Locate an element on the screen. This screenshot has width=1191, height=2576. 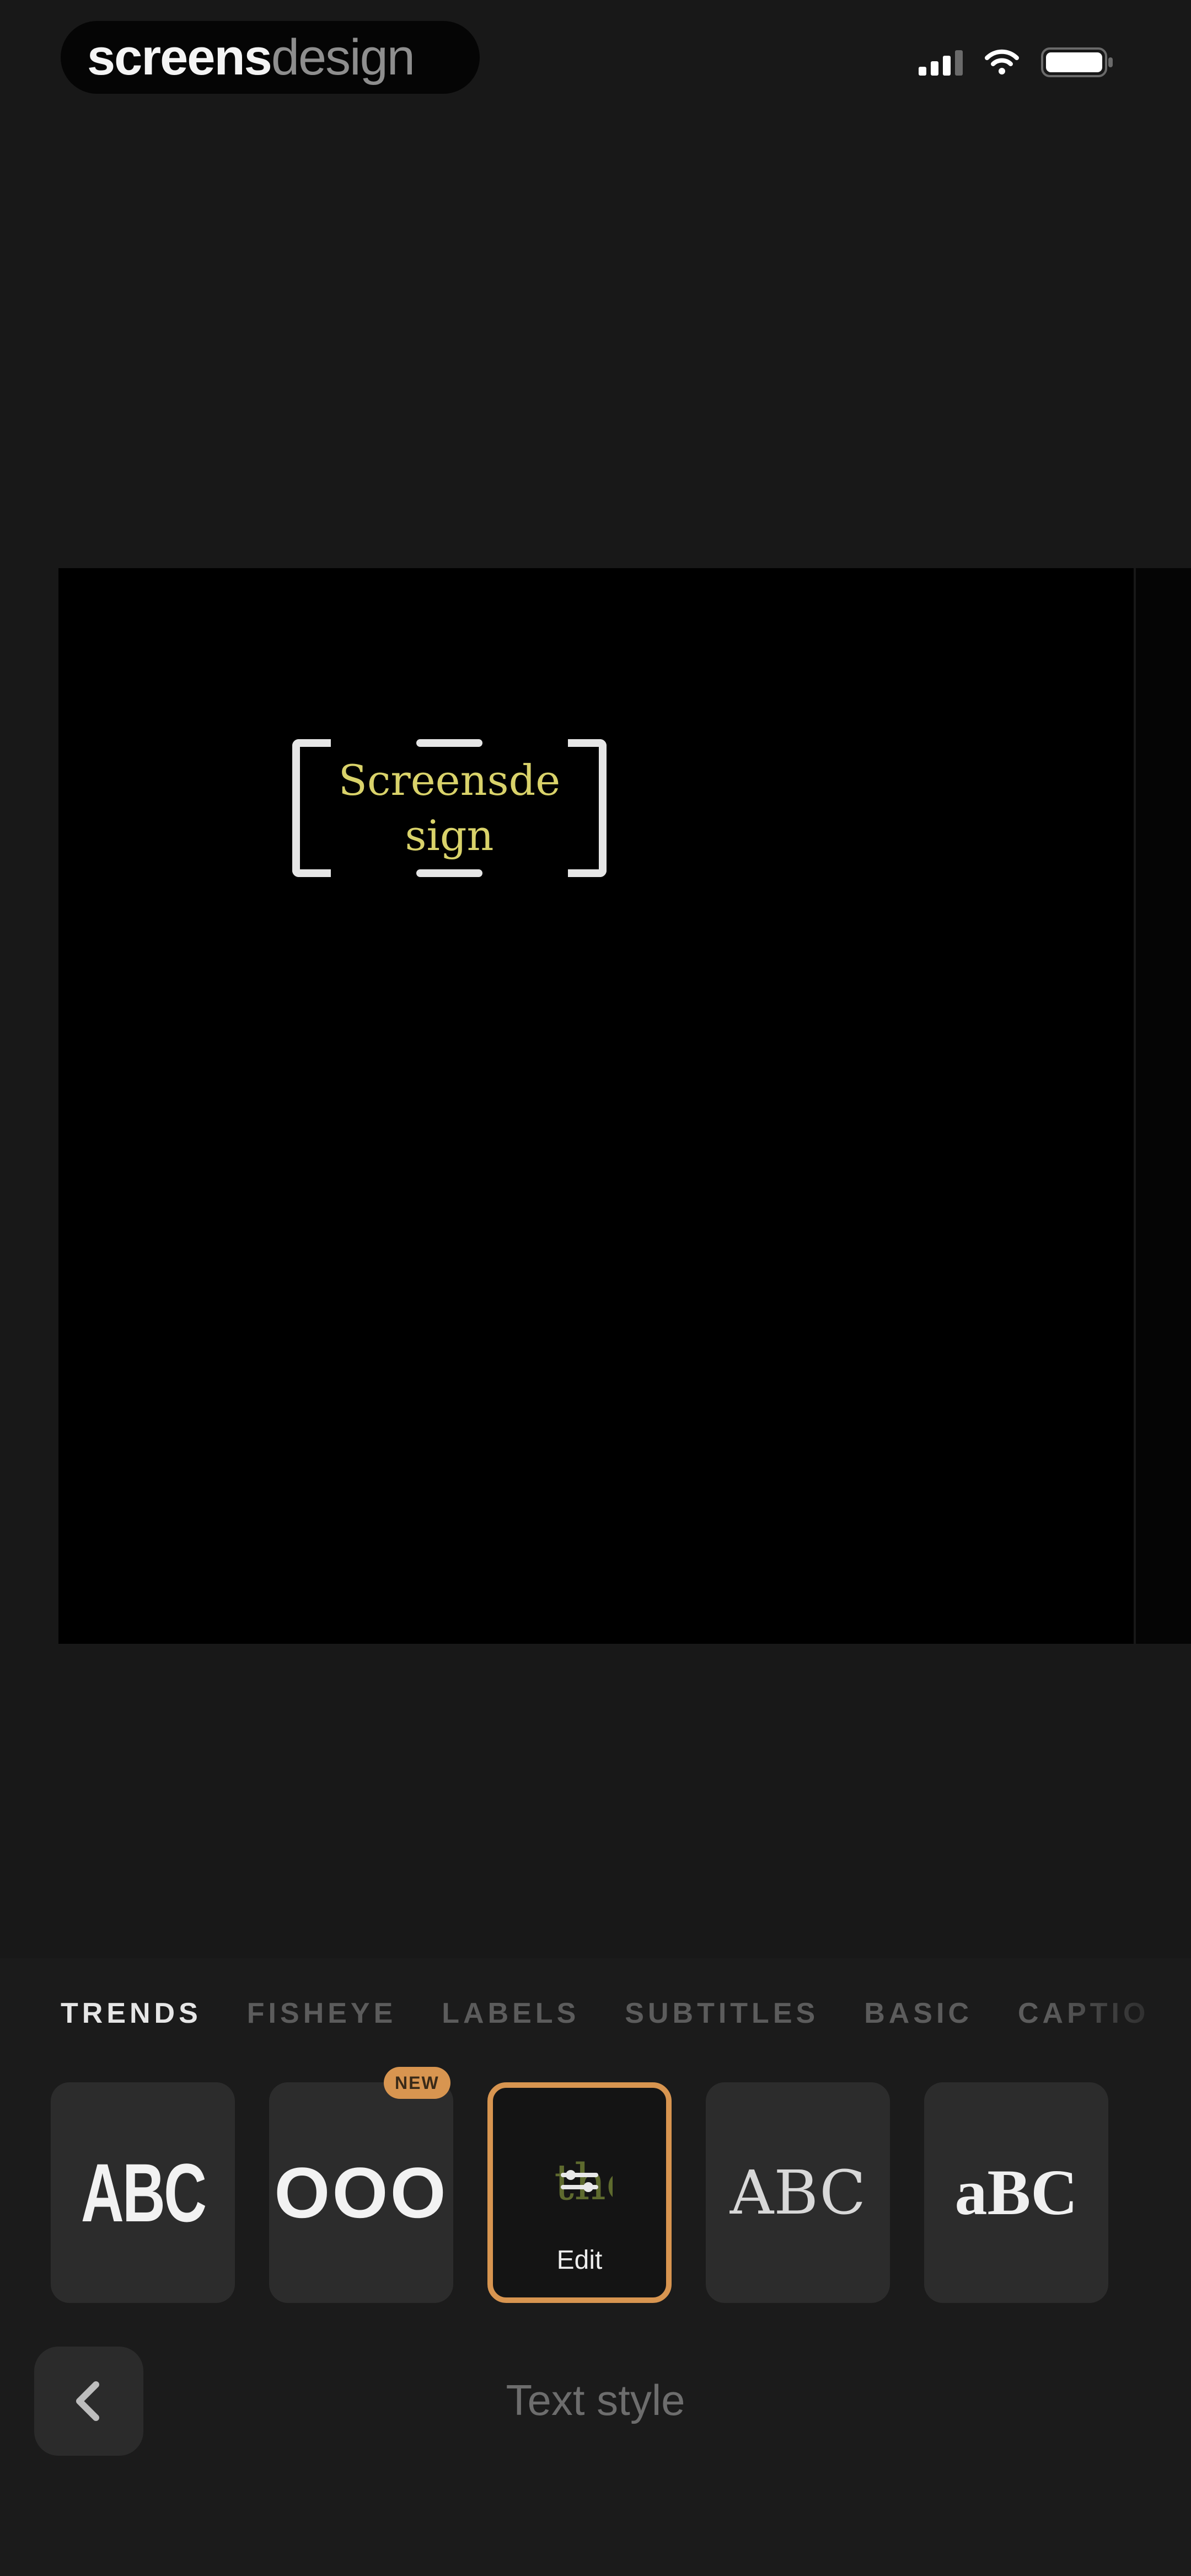
selection-bracket-right is located at coordinates (587, 808).